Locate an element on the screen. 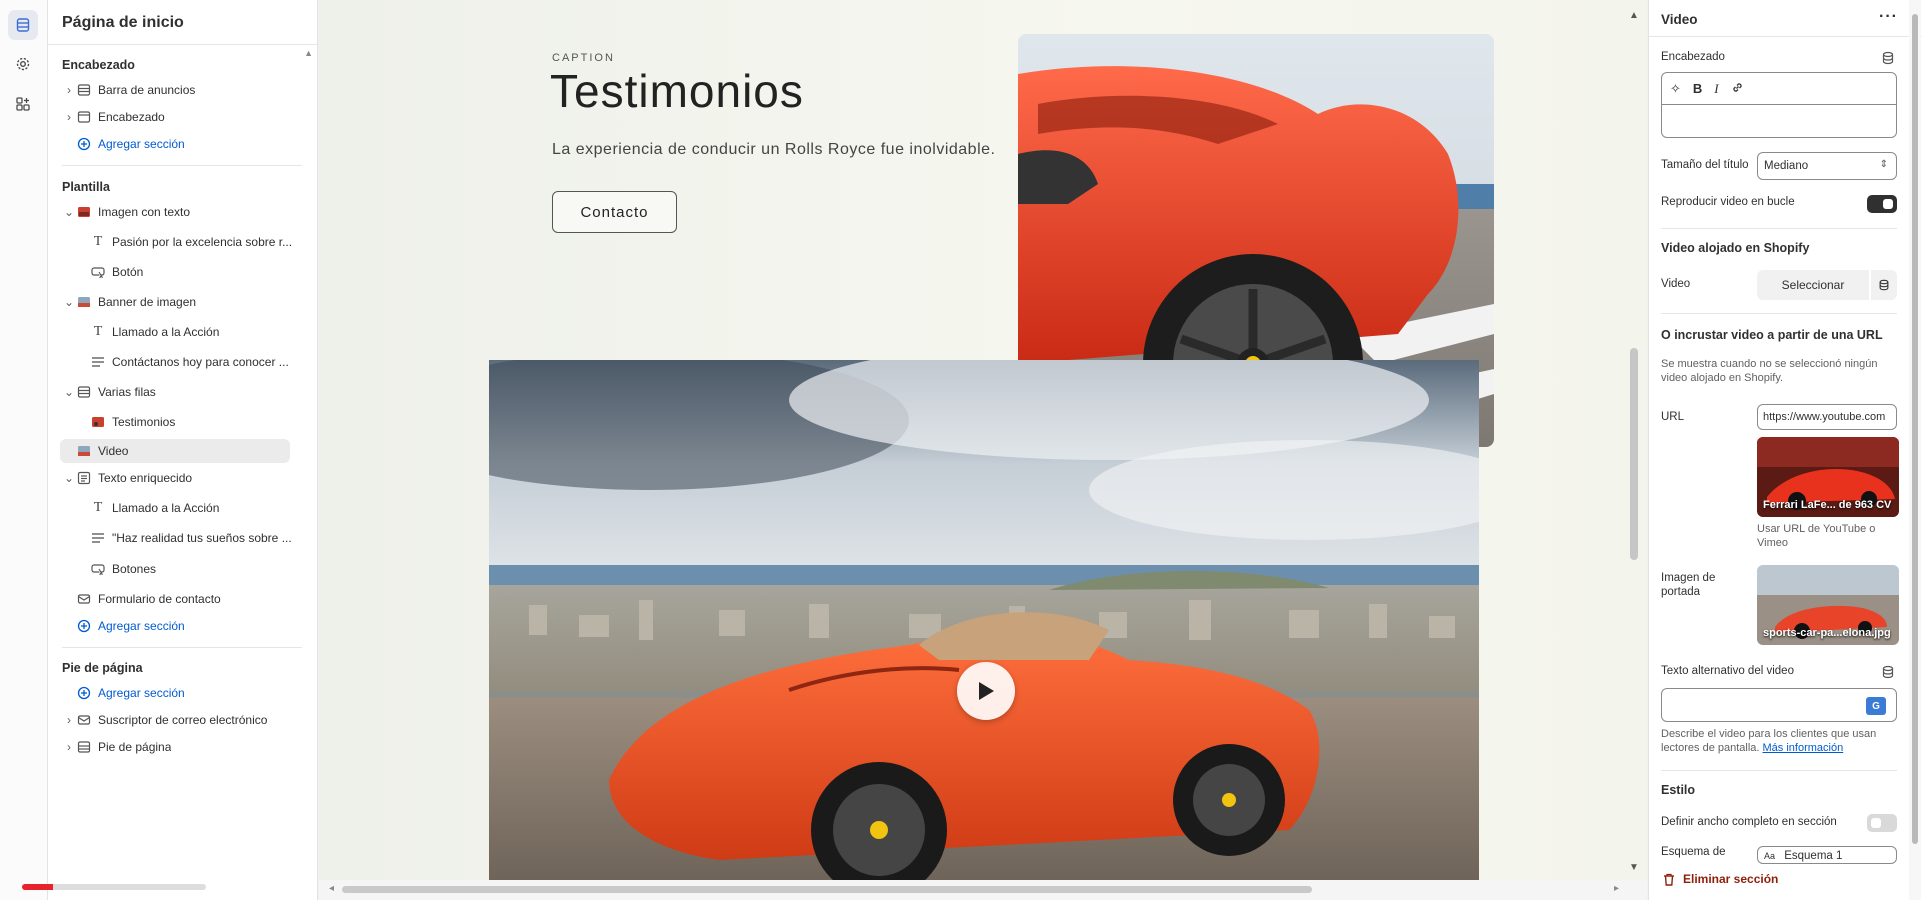 The height and width of the screenshot is (900, 1922). delete-section-button: Eliminar sección is located at coordinates (1720, 879).